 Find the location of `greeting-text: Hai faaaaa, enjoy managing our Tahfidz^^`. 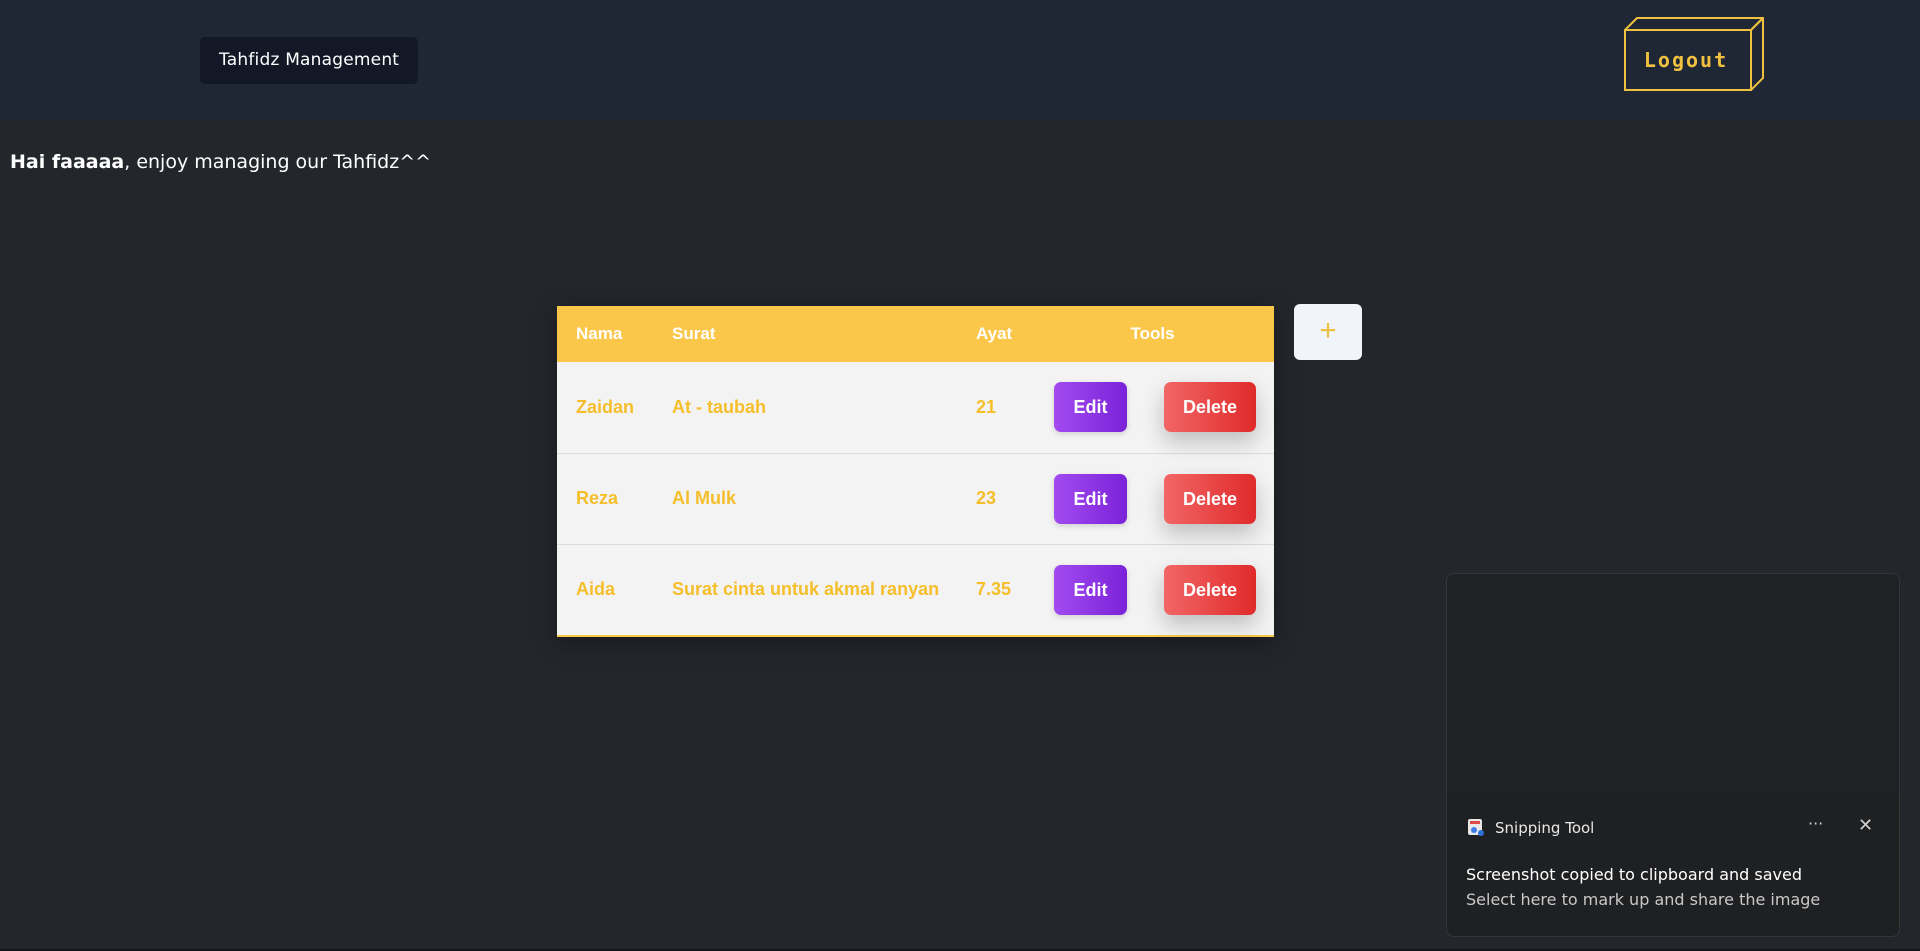

greeting-text: Hai faaaaa, enjoy managing our Tahfidz^^ is located at coordinates (220, 162).